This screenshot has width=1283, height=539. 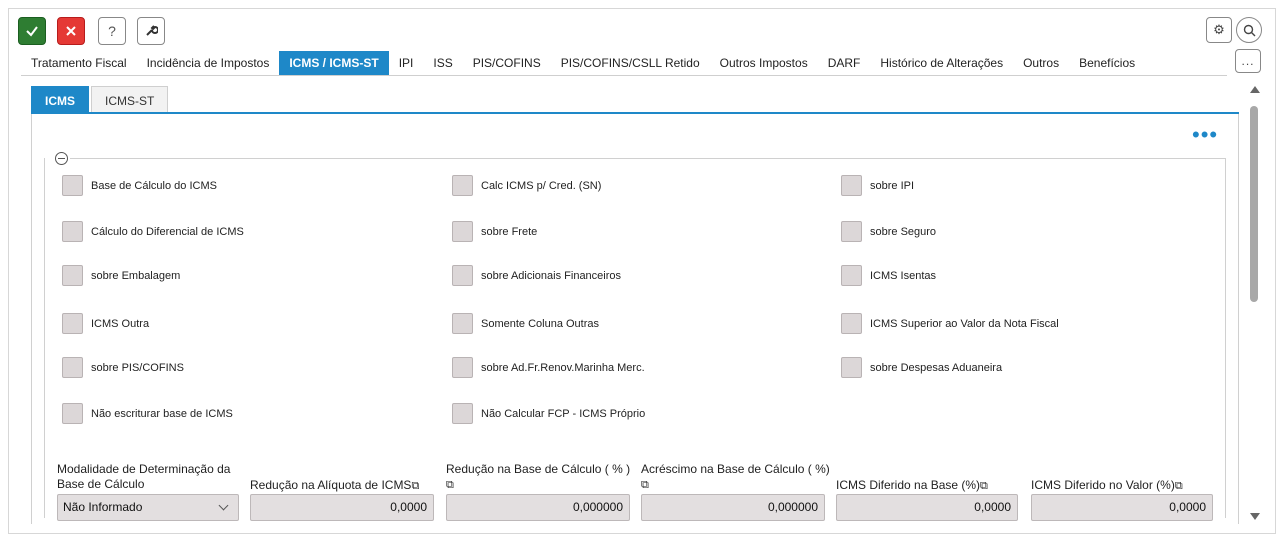 I want to click on tab-beneficios: Benefícios, so click(x=1107, y=63).